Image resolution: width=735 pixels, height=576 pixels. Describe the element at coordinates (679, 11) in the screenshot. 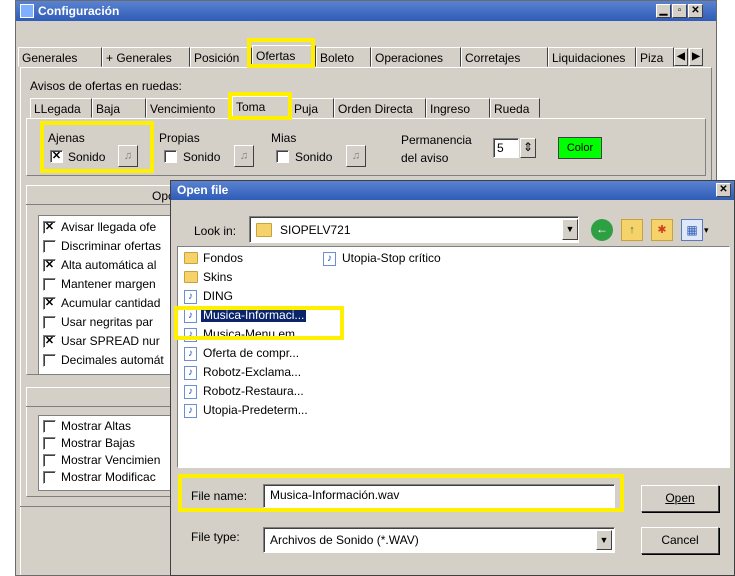

I see `maximize-icon: ▫` at that location.